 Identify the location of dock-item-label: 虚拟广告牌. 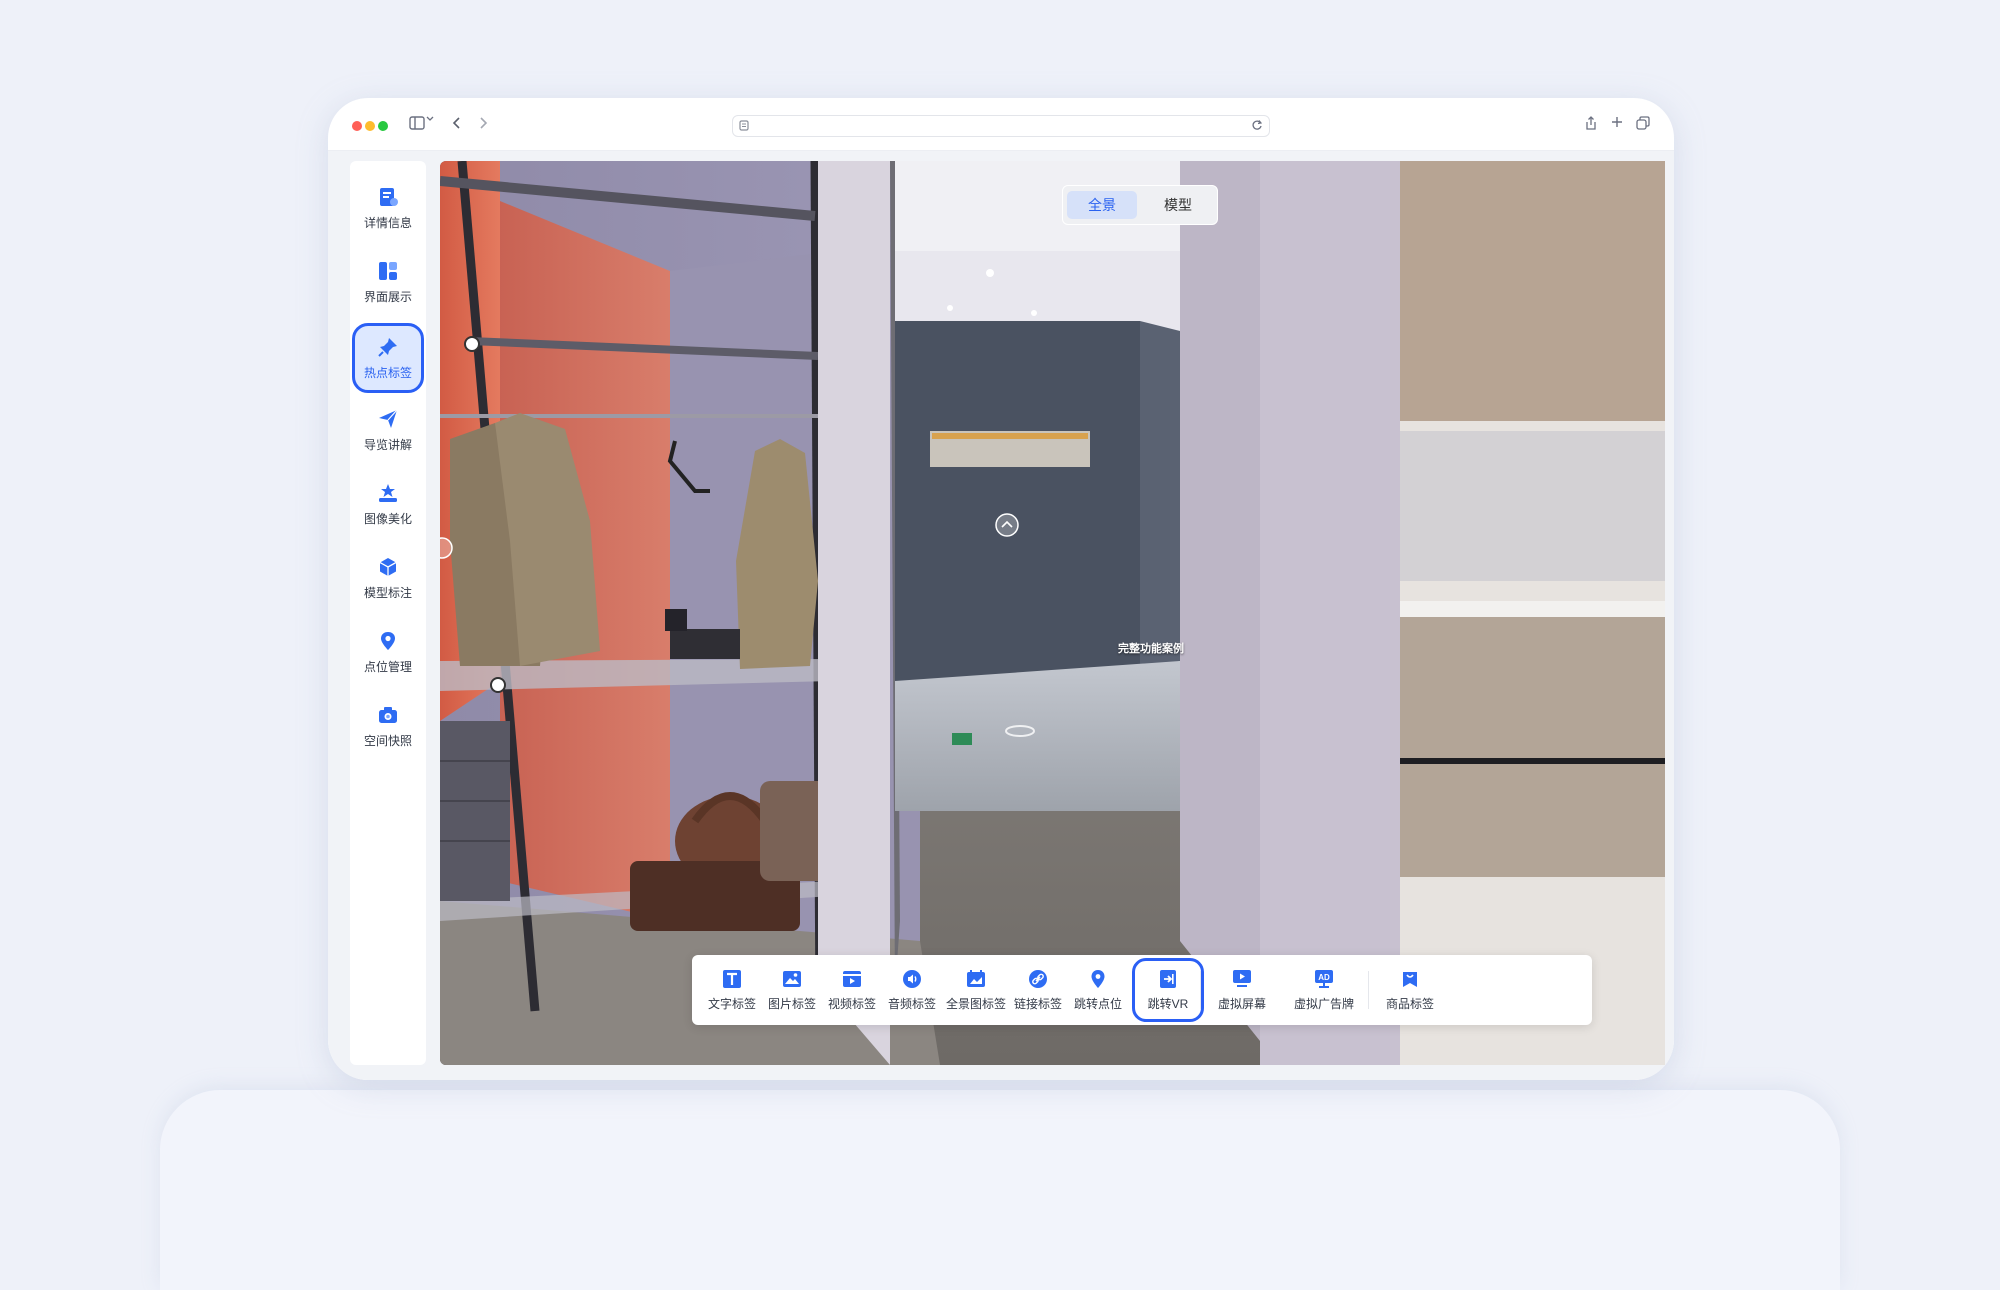
(1323, 1003).